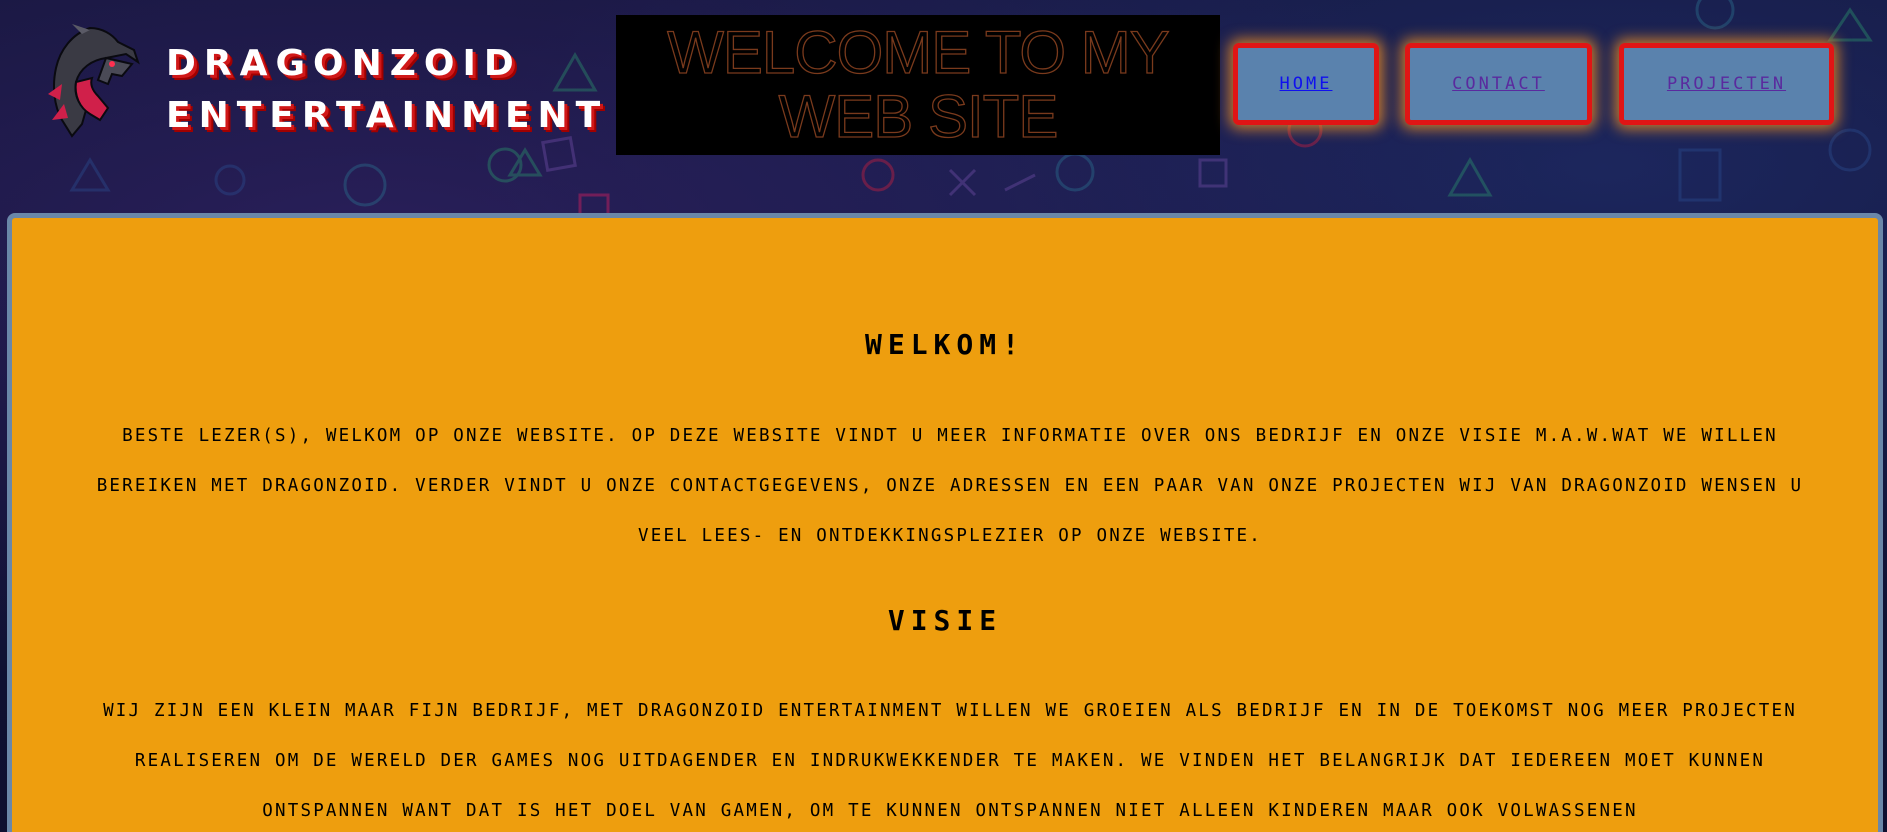 Image resolution: width=1887 pixels, height=832 pixels. I want to click on nav-home-button: HOME, so click(1306, 84).